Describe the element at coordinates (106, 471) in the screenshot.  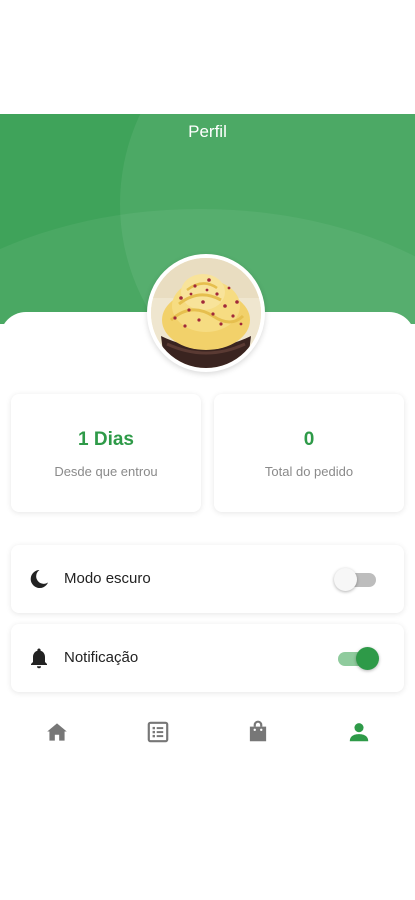
I see `stat-label: Desde que entrou` at that location.